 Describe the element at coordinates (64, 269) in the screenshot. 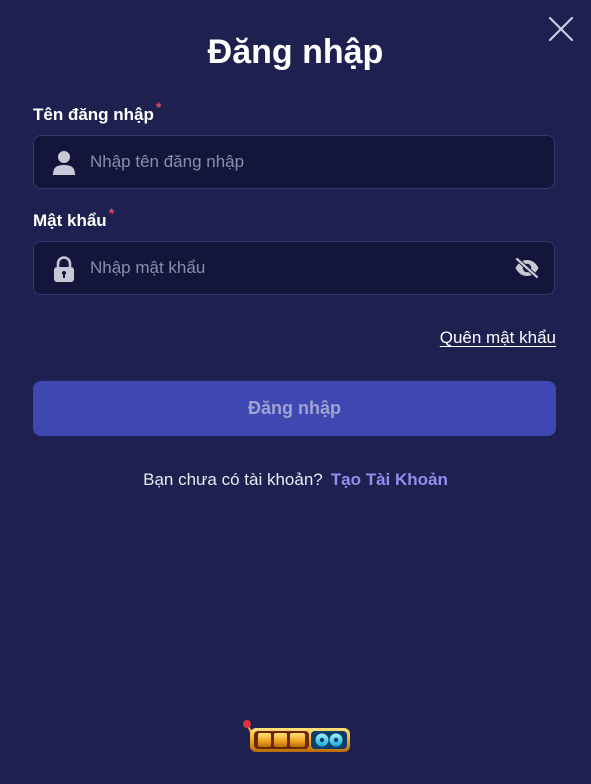

I see `lock-icon` at that location.